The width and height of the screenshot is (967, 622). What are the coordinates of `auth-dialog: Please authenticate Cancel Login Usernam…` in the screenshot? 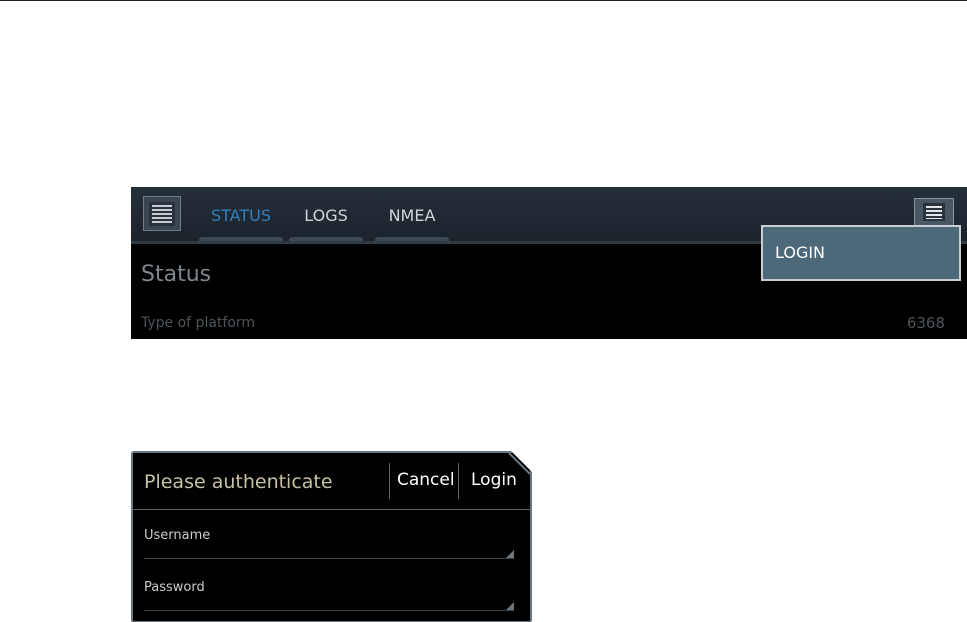 It's located at (331, 536).